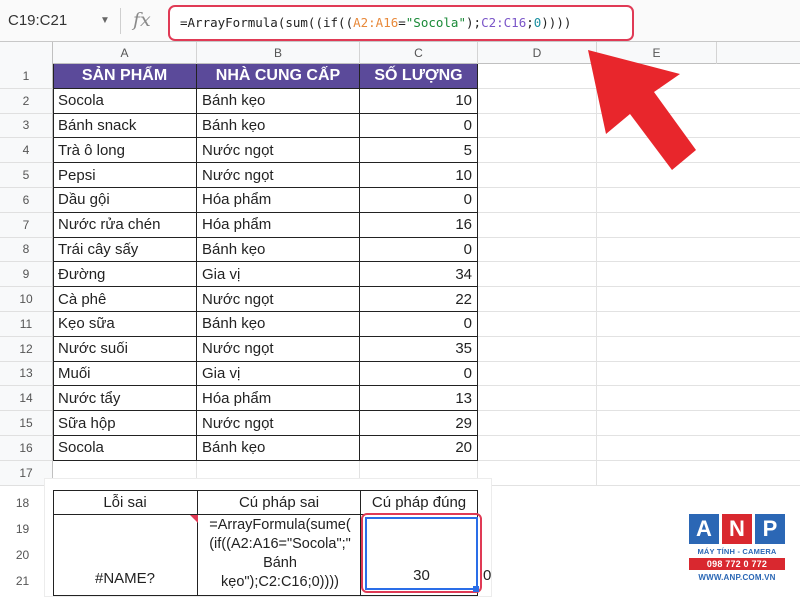  What do you see at coordinates (278, 76) in the screenshot?
I see `header-cell: NHÀ CUNG CẤP` at bounding box center [278, 76].